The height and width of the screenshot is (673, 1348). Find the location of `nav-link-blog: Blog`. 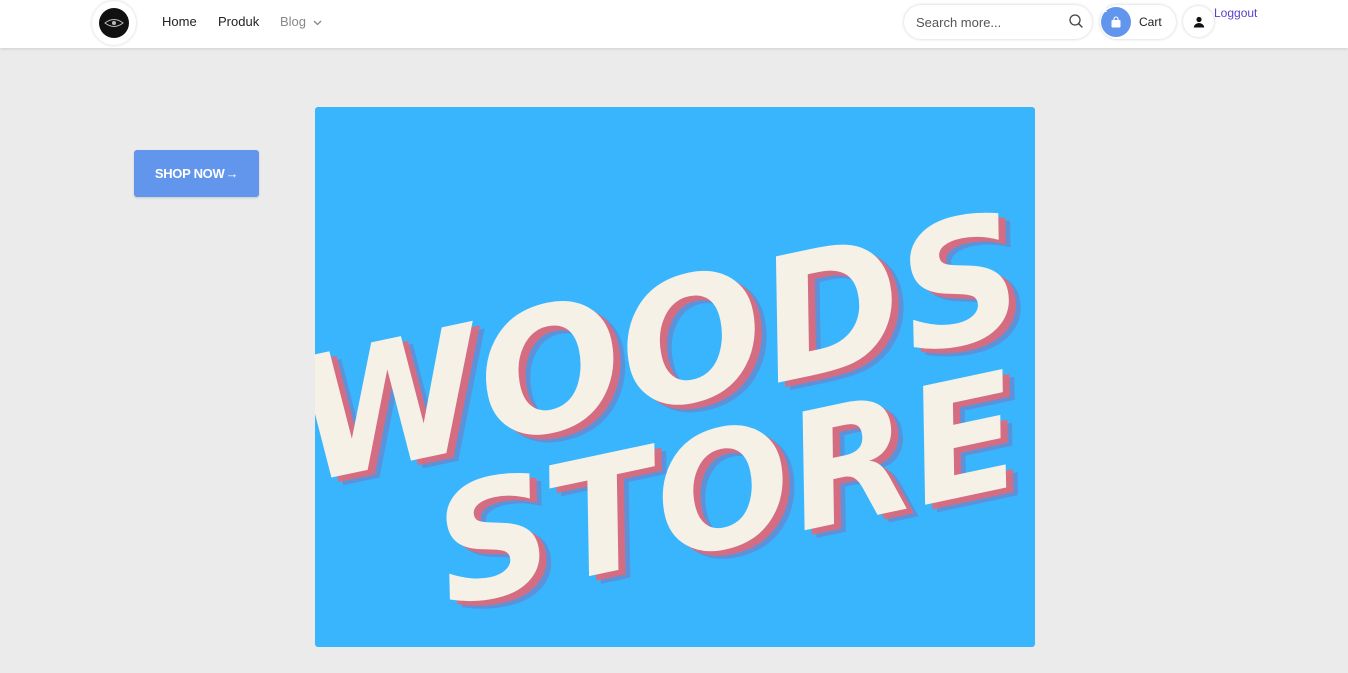

nav-link-blog: Blog is located at coordinates (301, 22).